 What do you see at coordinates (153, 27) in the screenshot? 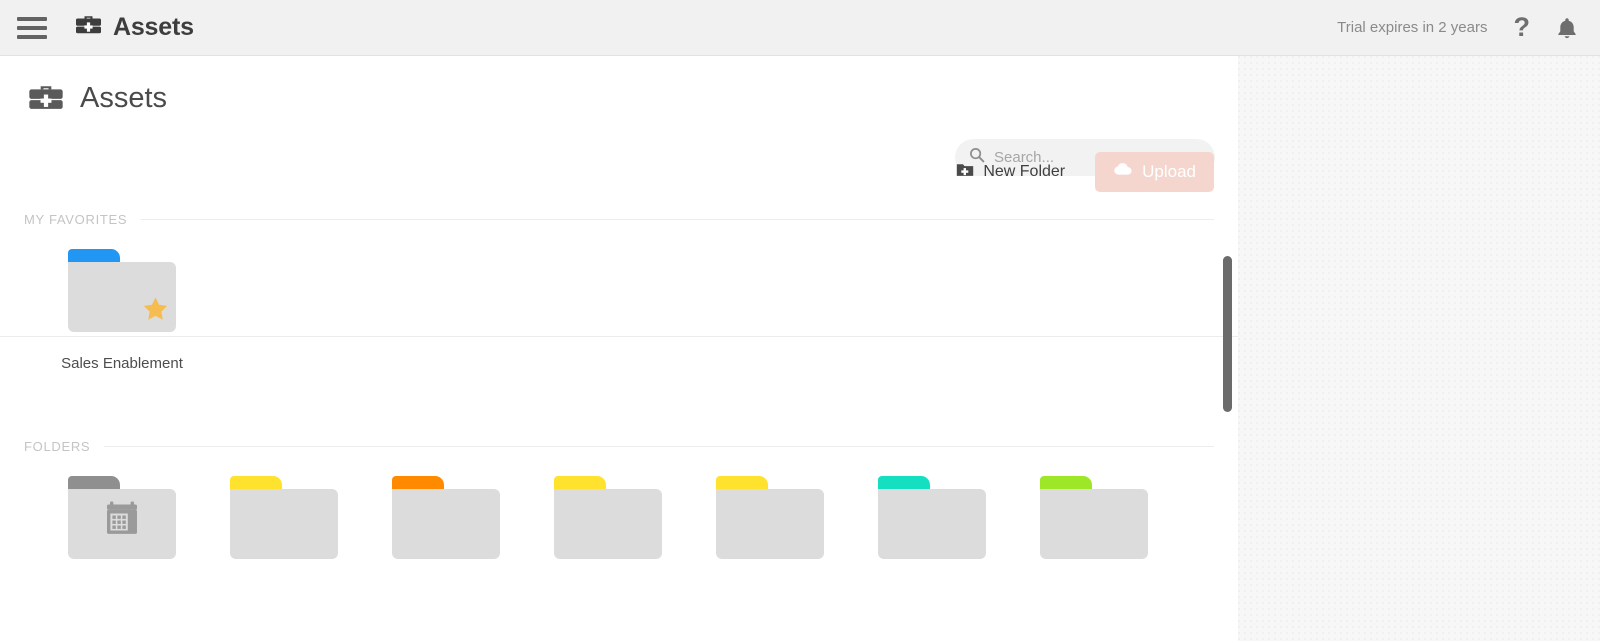
I see `brand-title: Assets` at bounding box center [153, 27].